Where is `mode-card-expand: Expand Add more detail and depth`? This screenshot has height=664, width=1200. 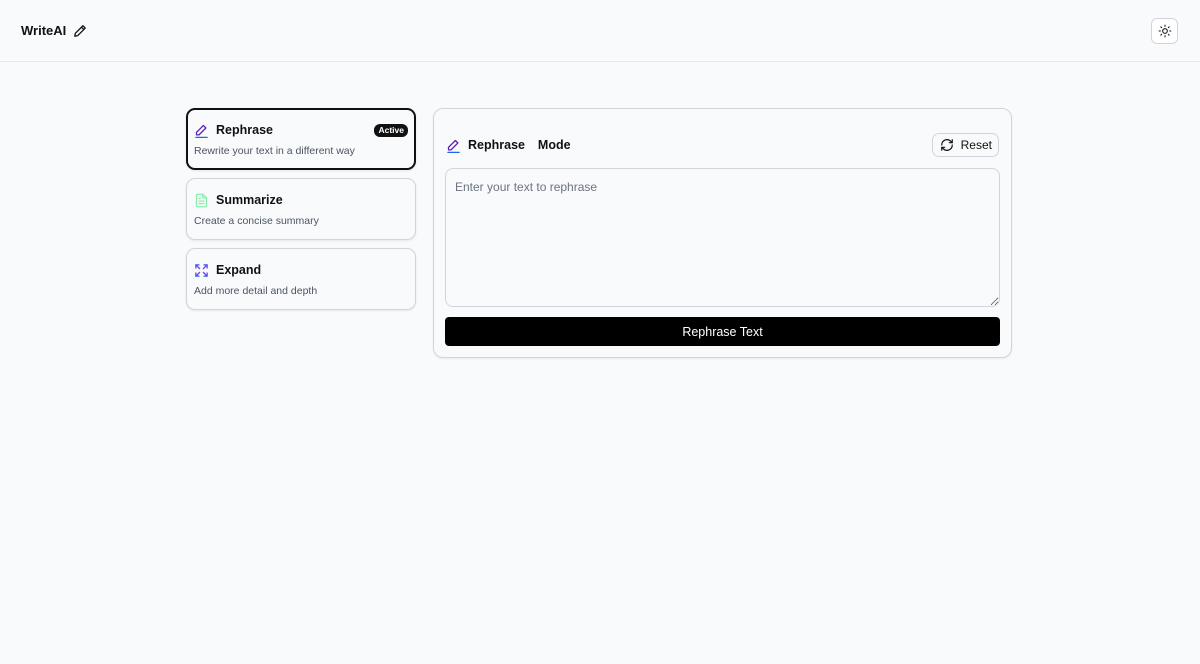 mode-card-expand: Expand Add more detail and depth is located at coordinates (301, 279).